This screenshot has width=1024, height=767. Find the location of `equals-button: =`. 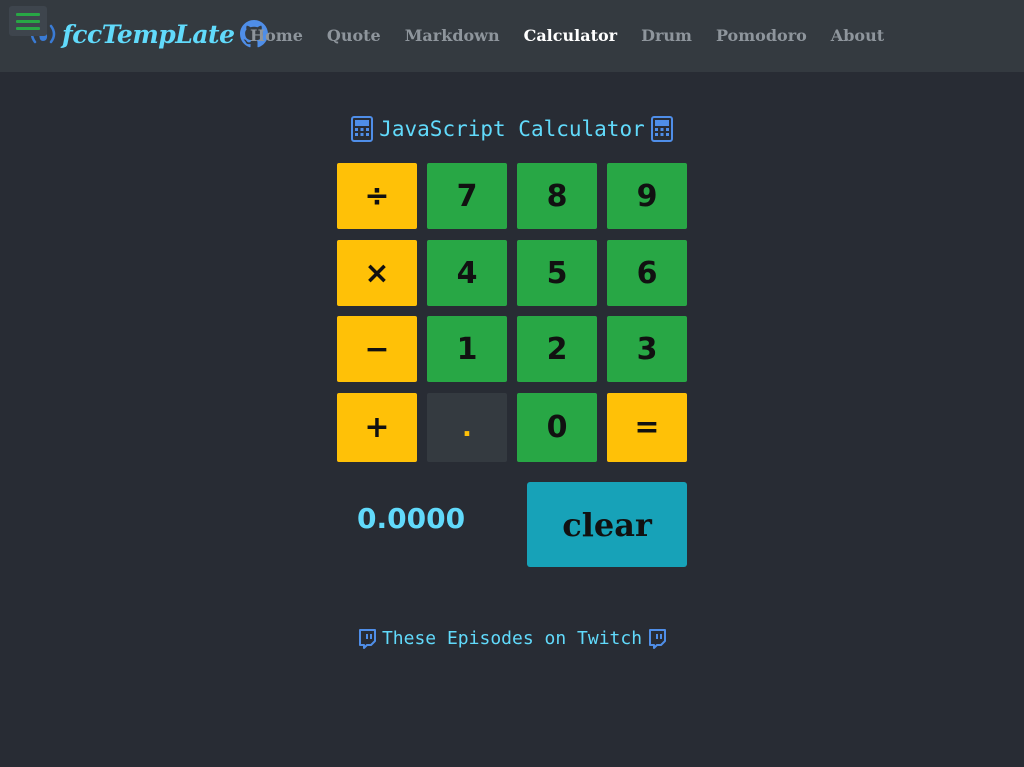

equals-button: = is located at coordinates (647, 427).